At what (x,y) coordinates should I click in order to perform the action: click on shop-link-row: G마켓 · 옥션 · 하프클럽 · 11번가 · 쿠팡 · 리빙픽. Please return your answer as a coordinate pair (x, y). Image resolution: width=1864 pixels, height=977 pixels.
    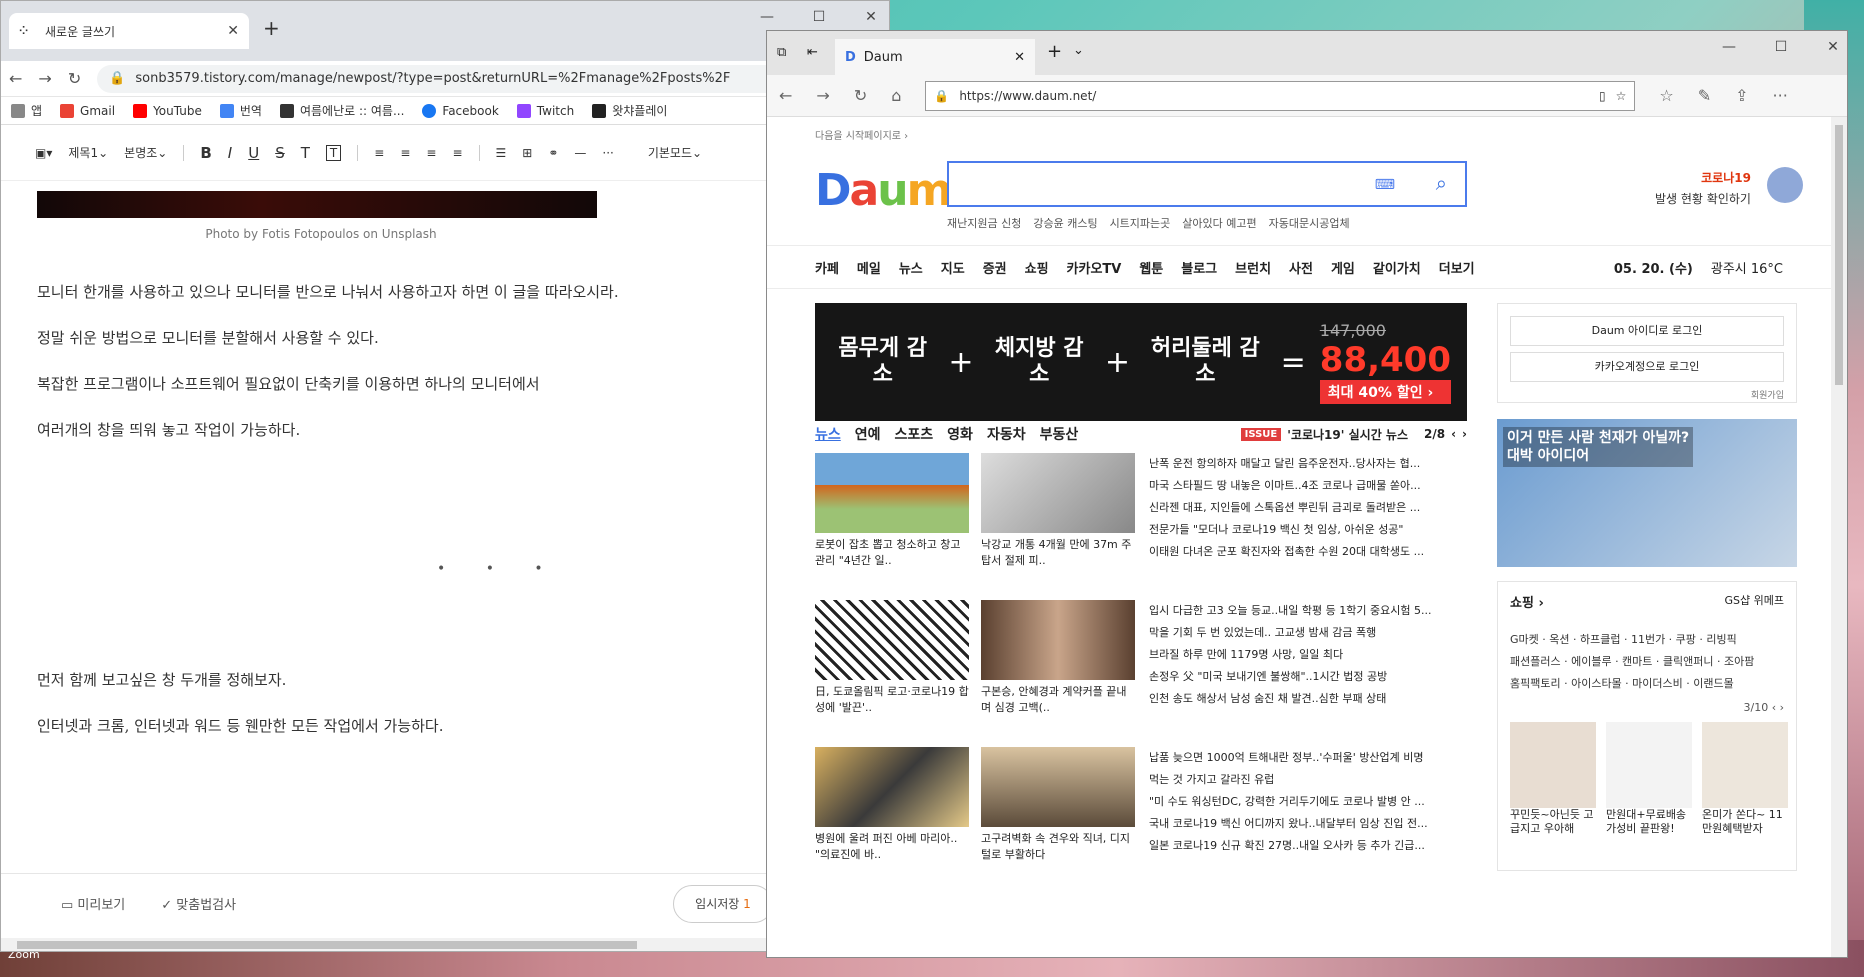
    Looking at the image, I should click on (1647, 640).